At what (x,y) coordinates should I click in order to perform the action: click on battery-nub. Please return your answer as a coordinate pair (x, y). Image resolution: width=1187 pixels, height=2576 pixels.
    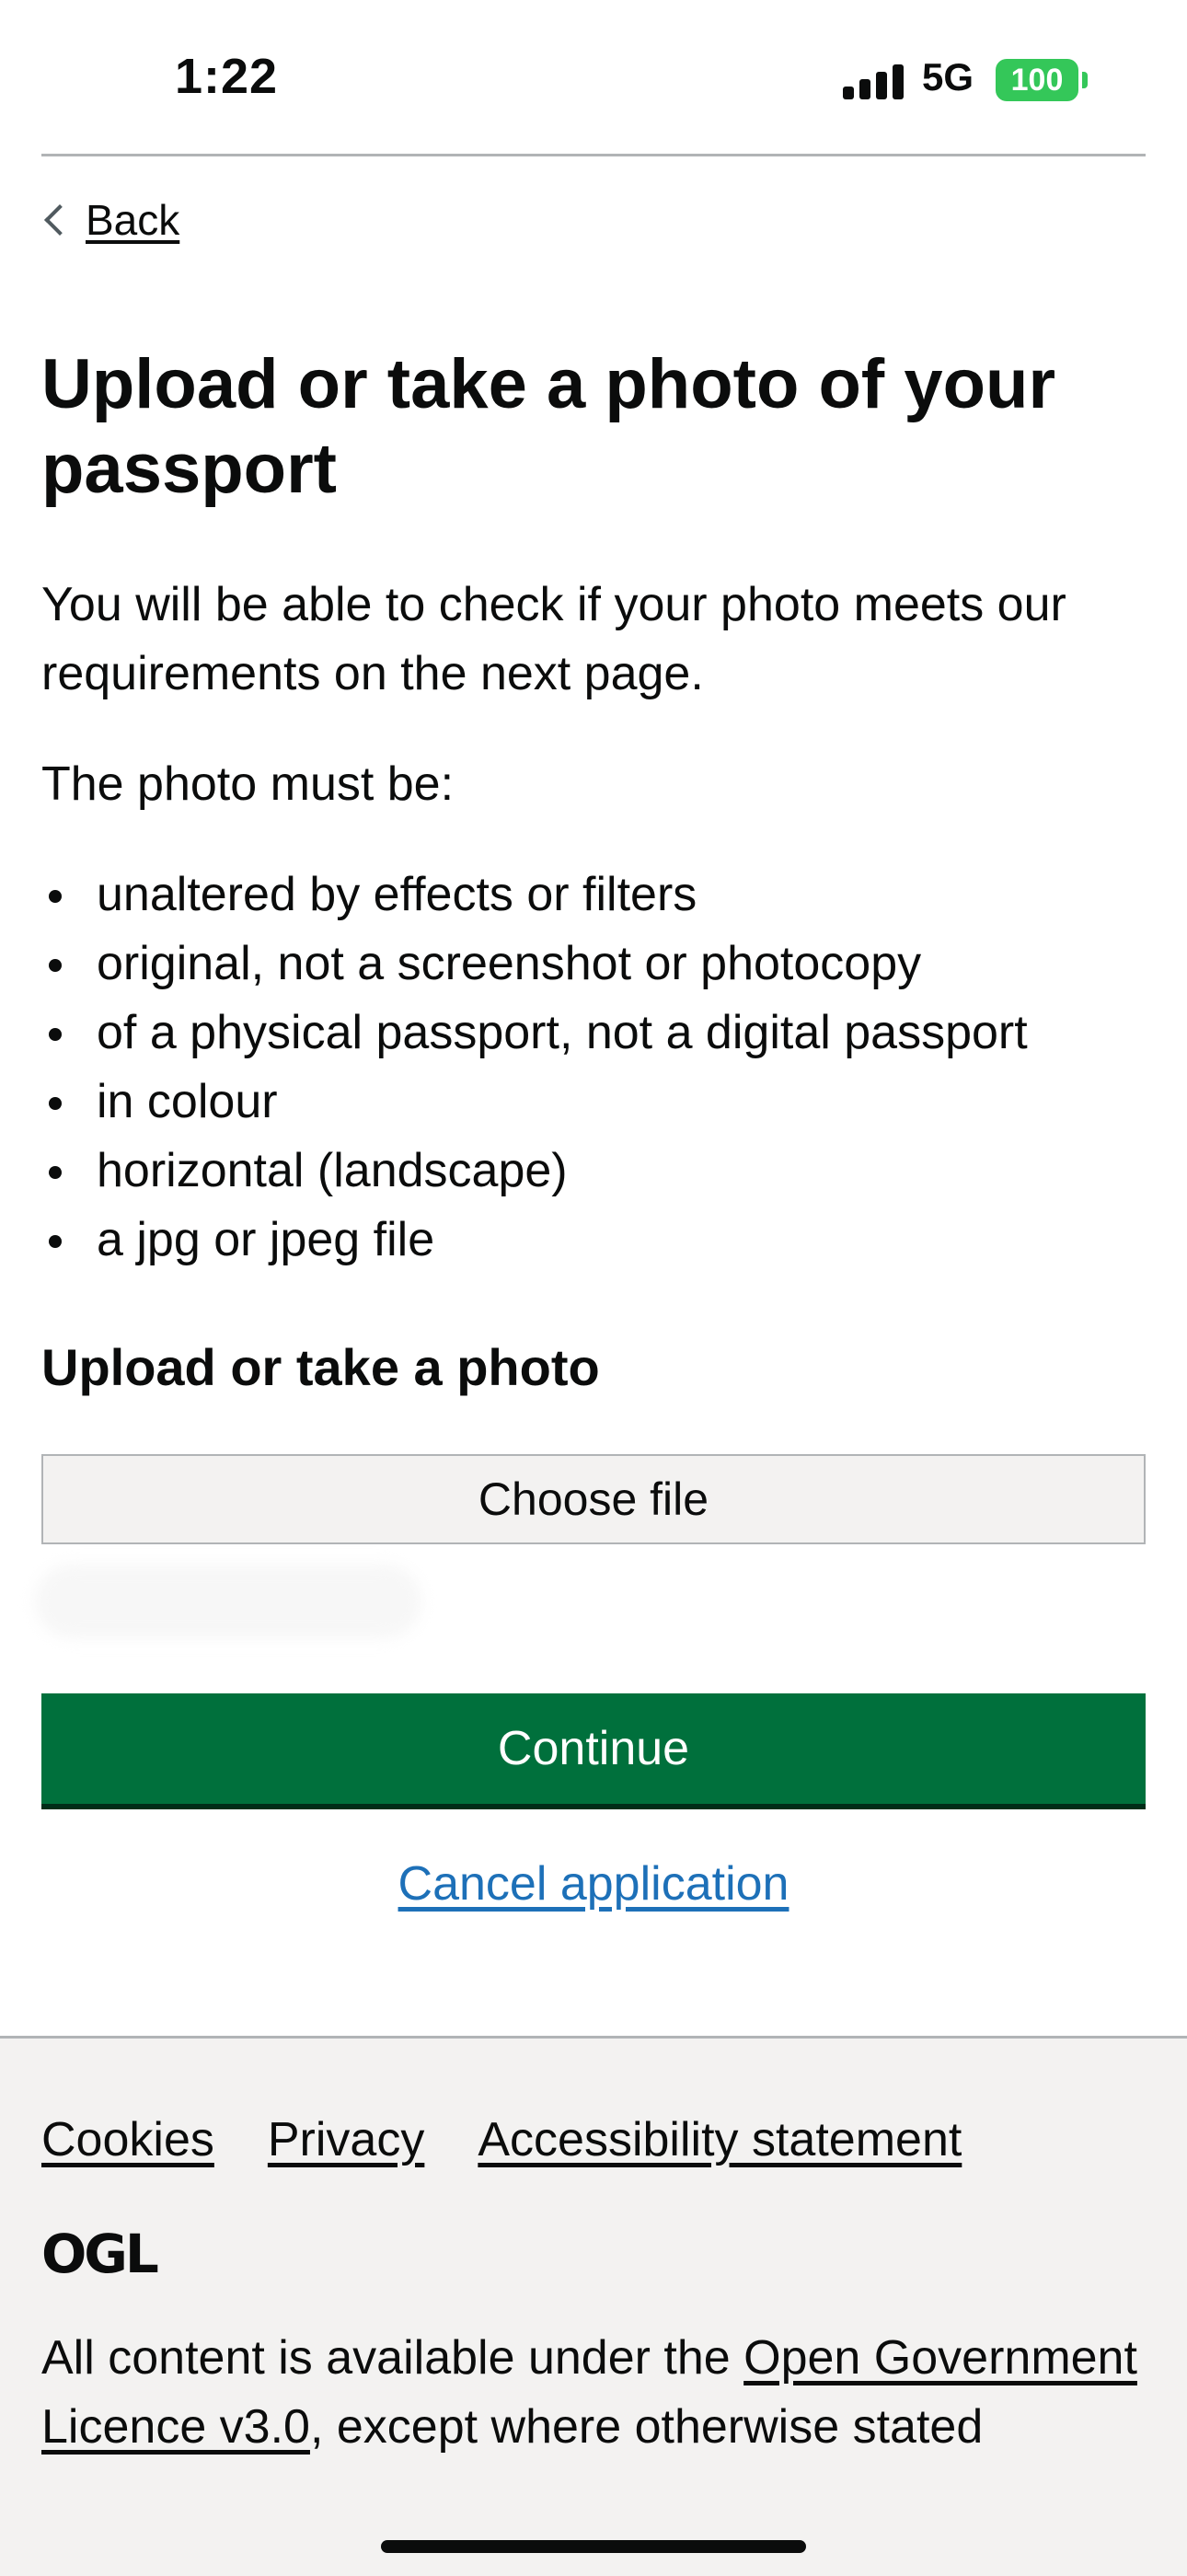
    Looking at the image, I should click on (1085, 80).